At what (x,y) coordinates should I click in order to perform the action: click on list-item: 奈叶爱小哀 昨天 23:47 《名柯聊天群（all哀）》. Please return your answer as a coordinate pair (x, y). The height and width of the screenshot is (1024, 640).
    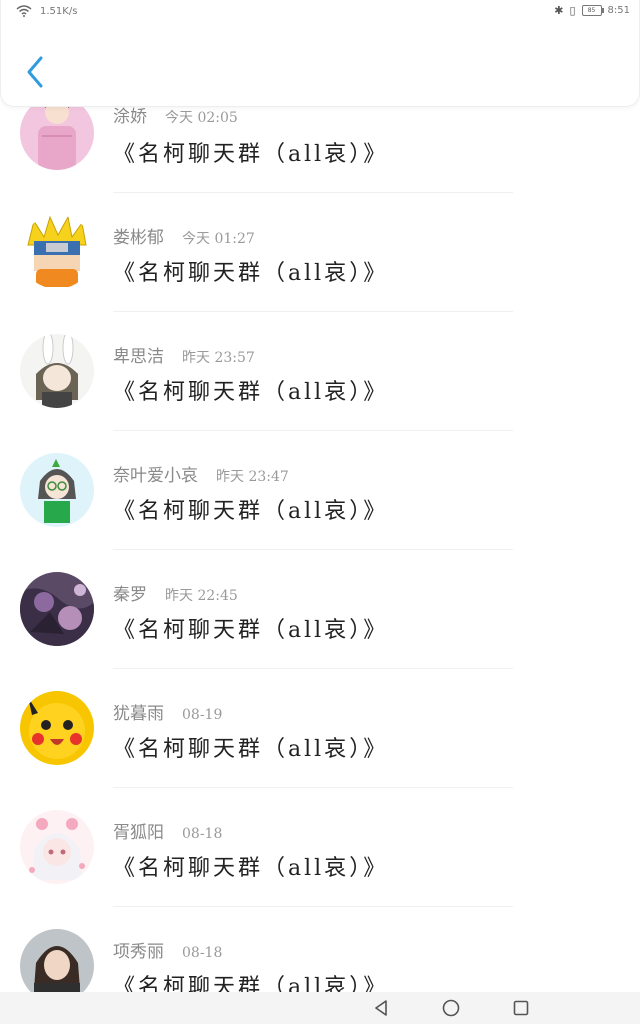
    Looking at the image, I should click on (320, 512).